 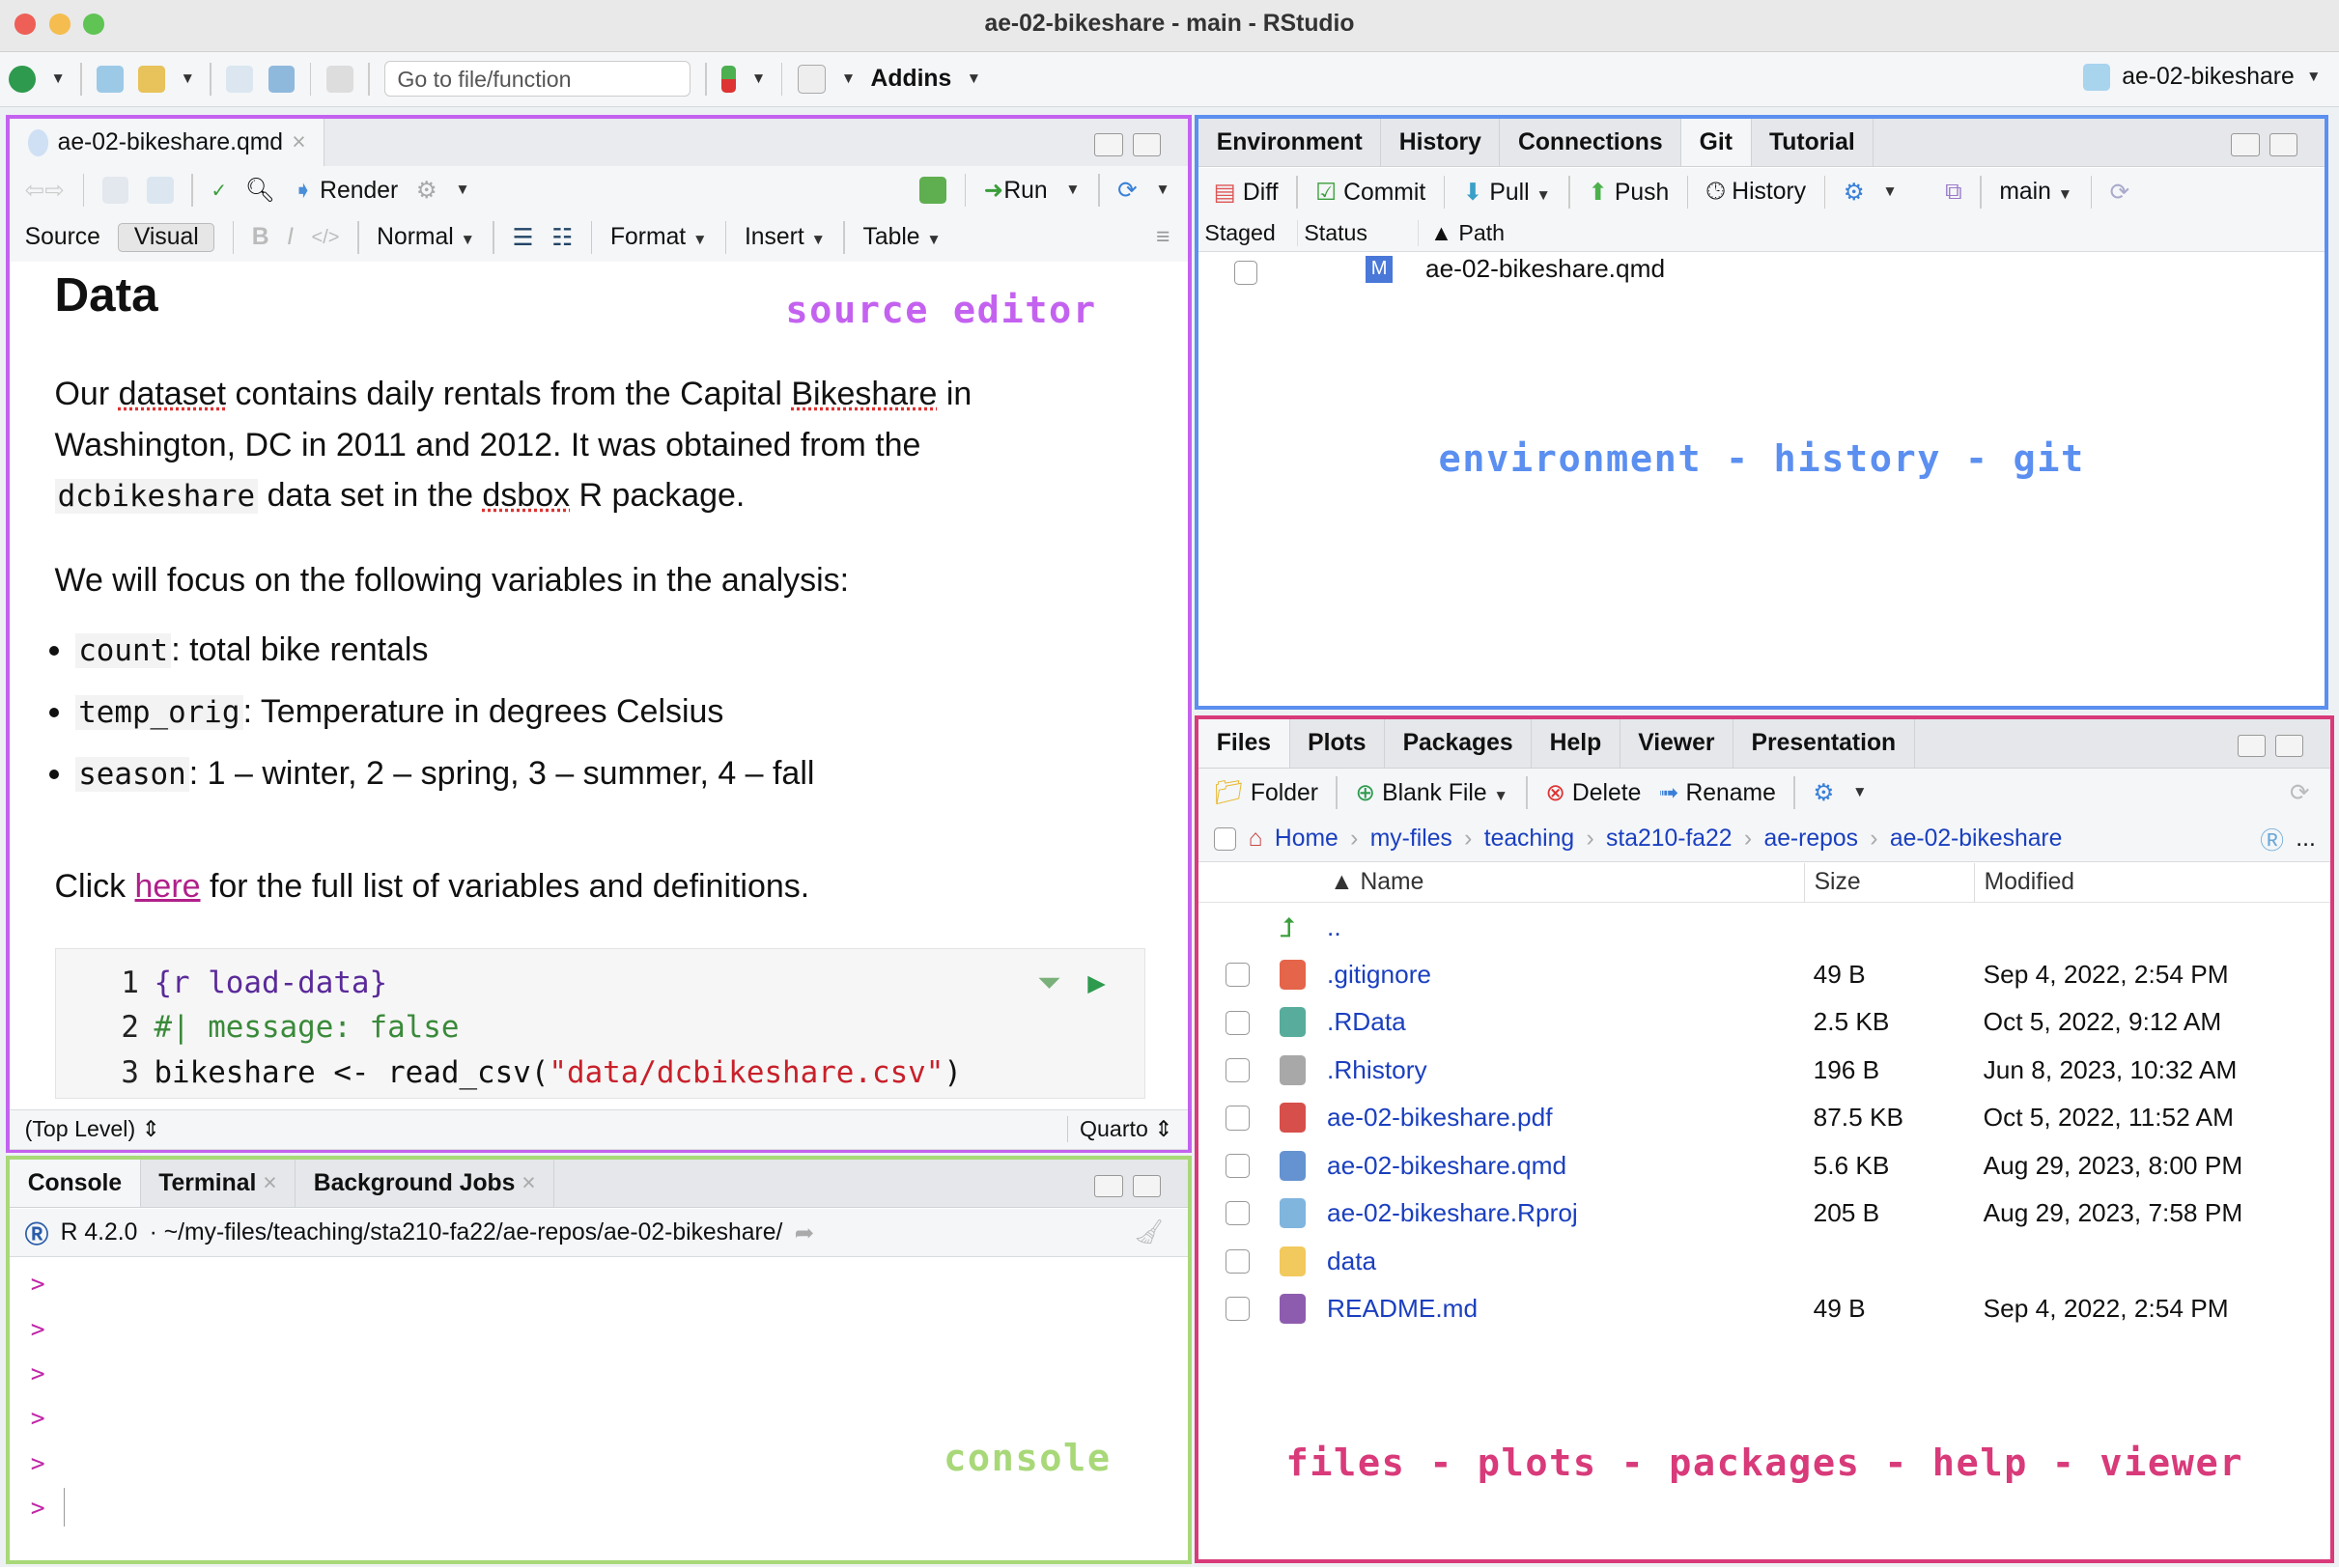 I want to click on file-name-link: .gitignore, so click(x=1379, y=975).